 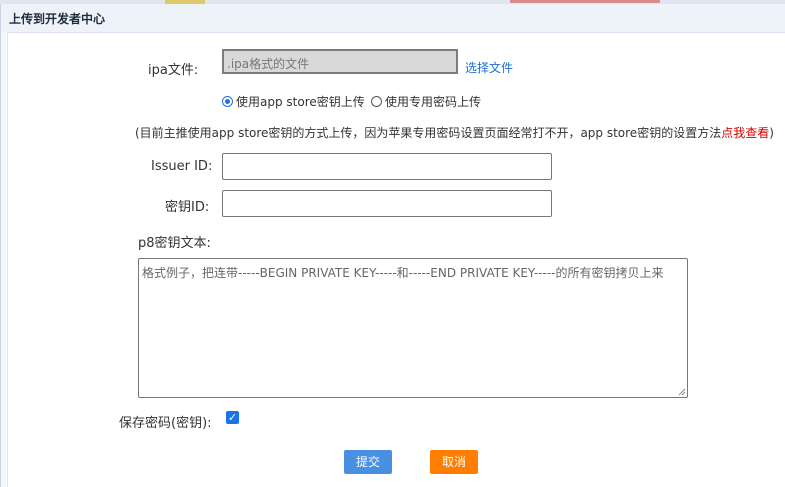 What do you see at coordinates (174, 243) in the screenshot?
I see `p8-key-label: p8密钥文本:` at bounding box center [174, 243].